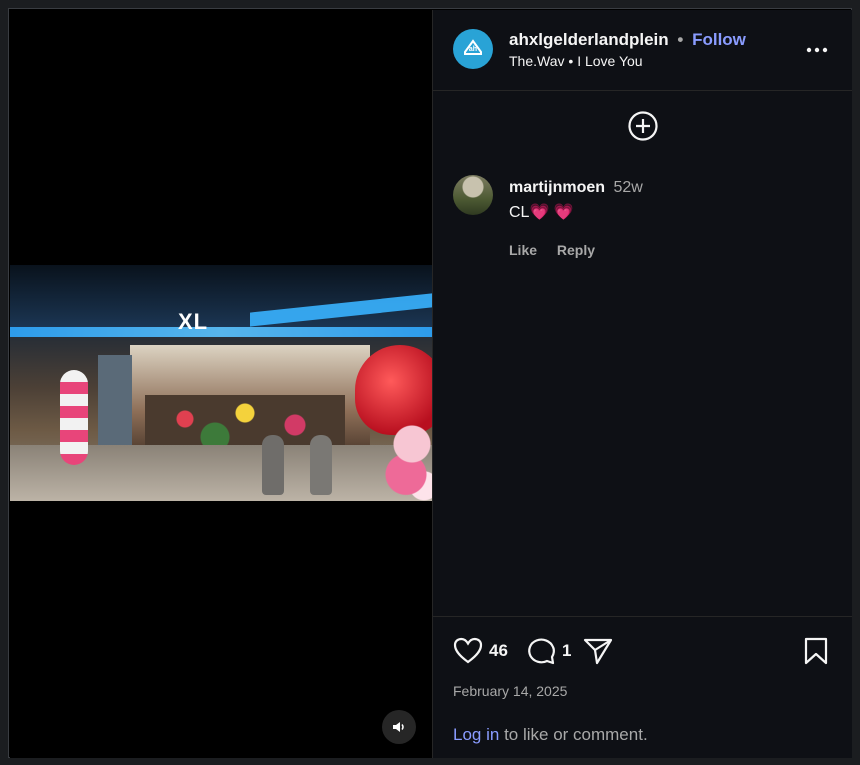 This screenshot has width=860, height=765. I want to click on add-button, so click(643, 126).